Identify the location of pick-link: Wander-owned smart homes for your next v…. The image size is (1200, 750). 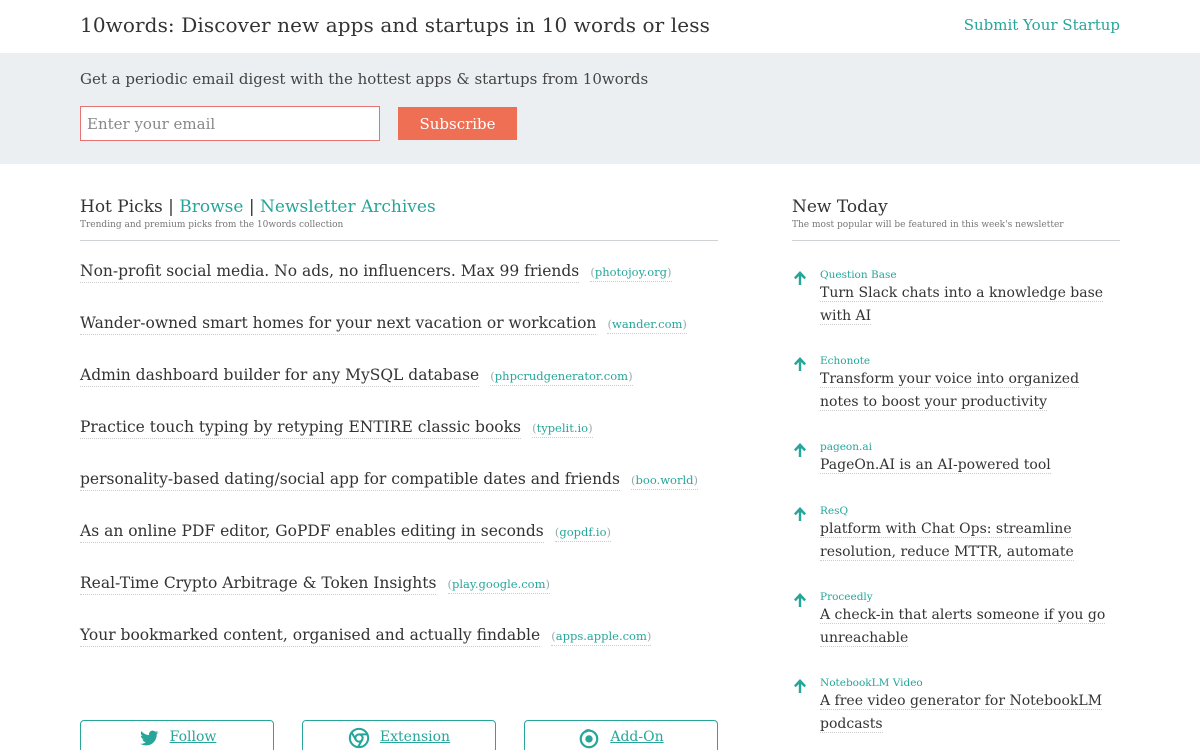
(338, 324).